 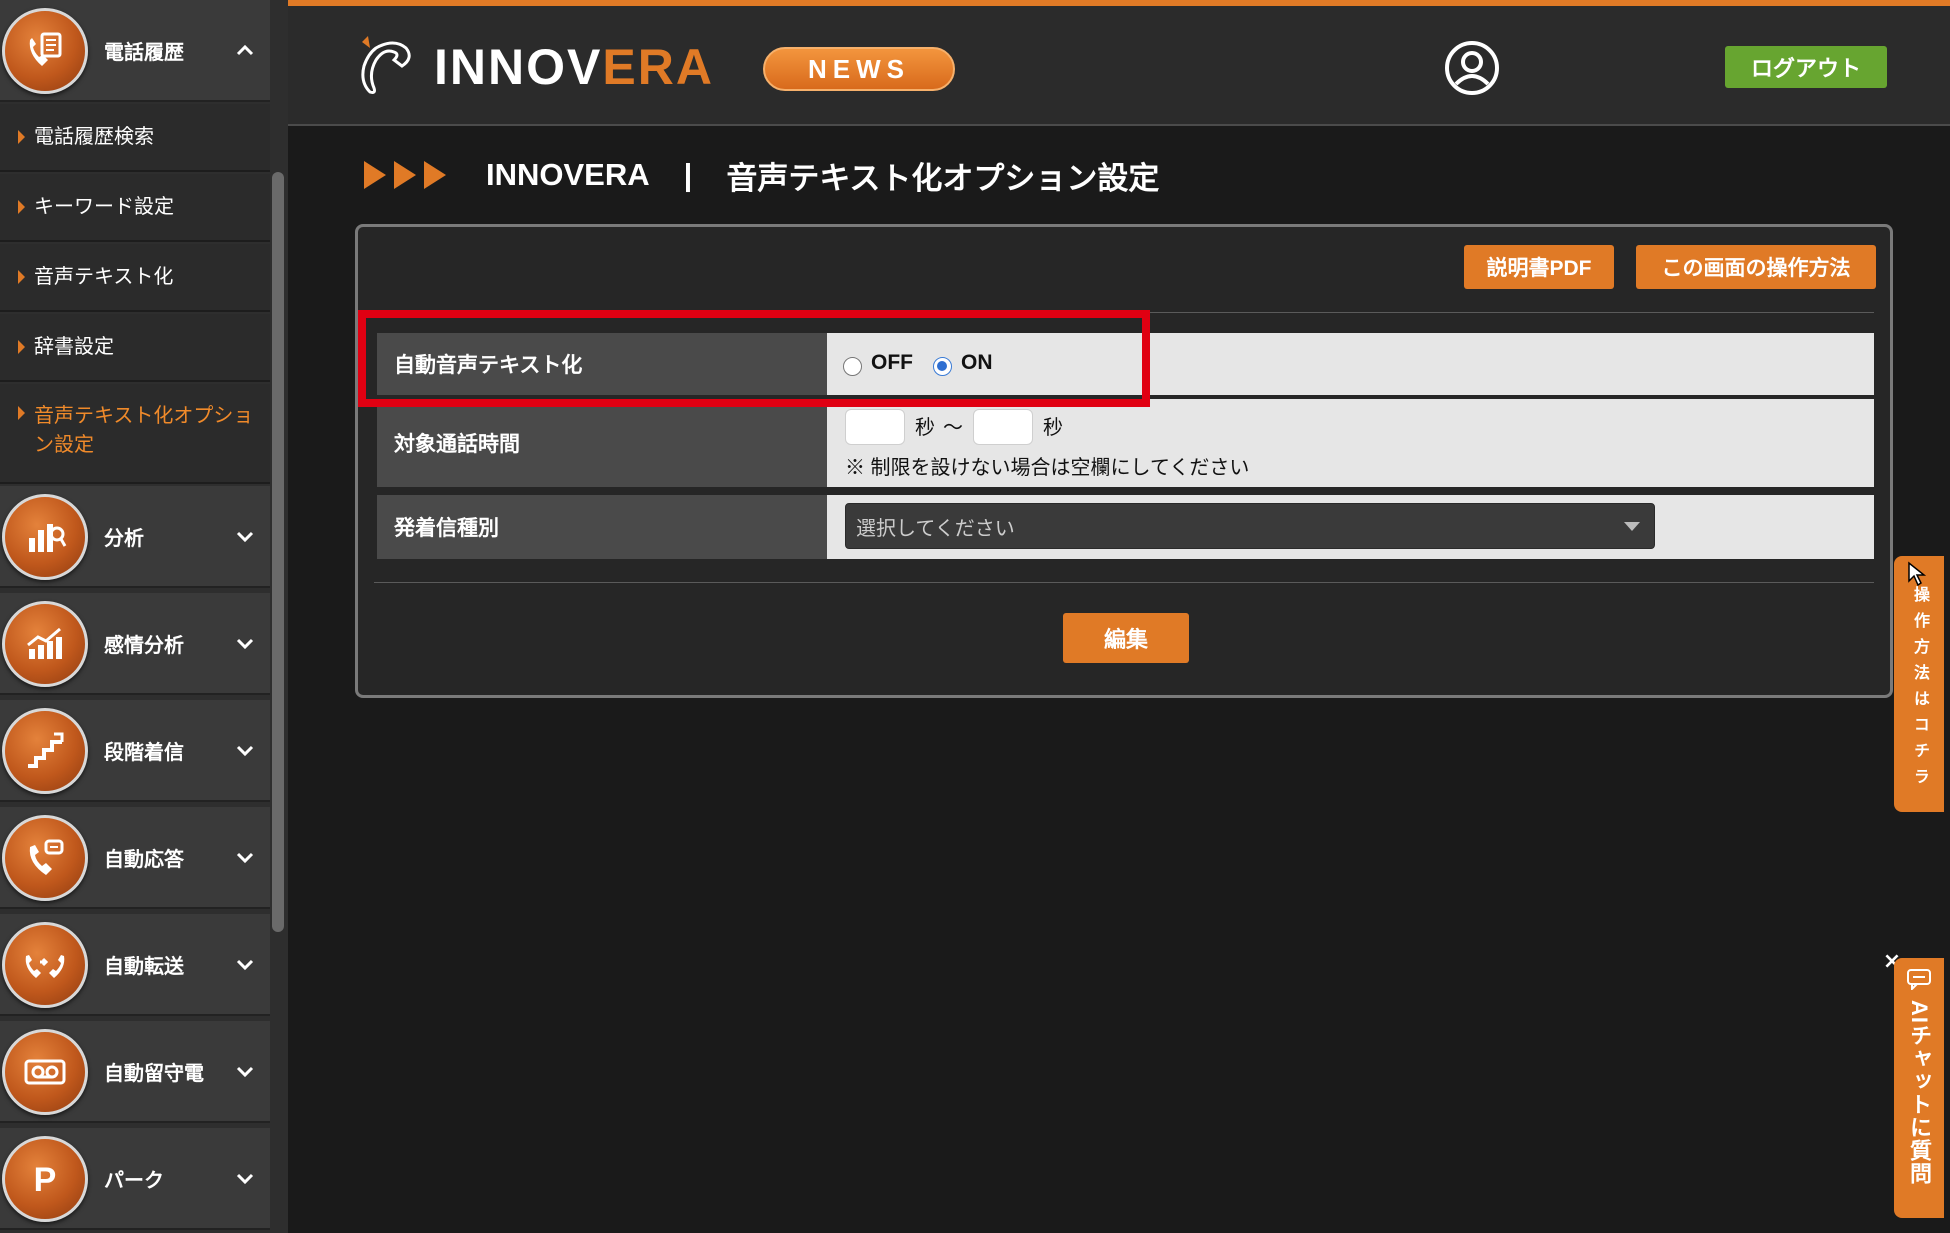 I want to click on sidebar-item-phone-history: 電話履歴, so click(x=135, y=51).